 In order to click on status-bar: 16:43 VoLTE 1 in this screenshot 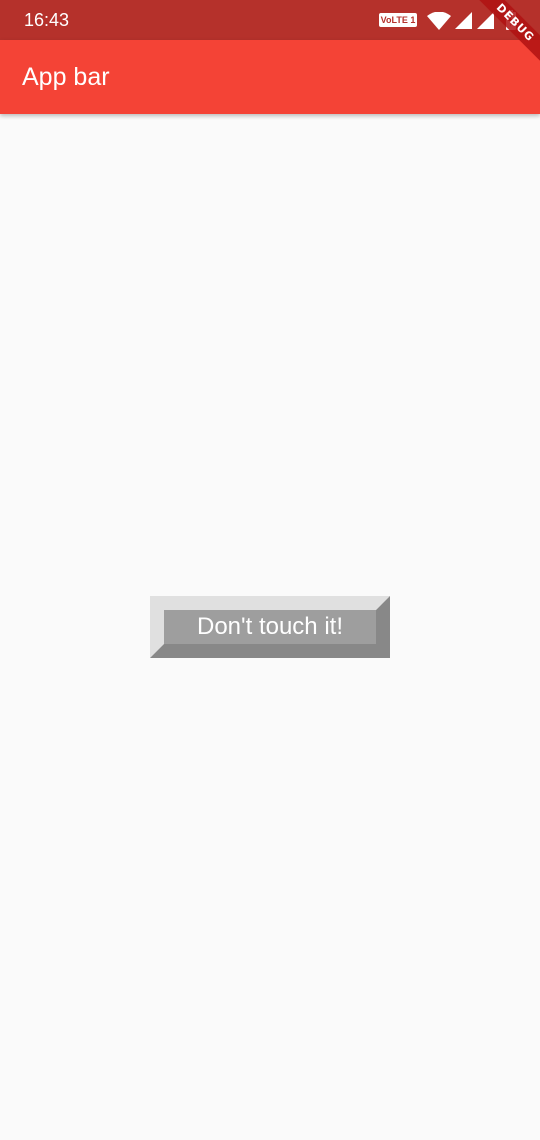, I will do `click(270, 20)`.